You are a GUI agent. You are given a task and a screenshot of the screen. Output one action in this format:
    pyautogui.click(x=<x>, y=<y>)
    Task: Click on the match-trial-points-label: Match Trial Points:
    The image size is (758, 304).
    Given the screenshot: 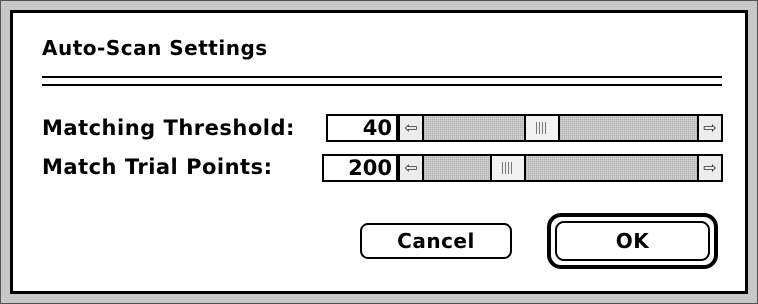 What is the action you would take?
    pyautogui.click(x=157, y=167)
    